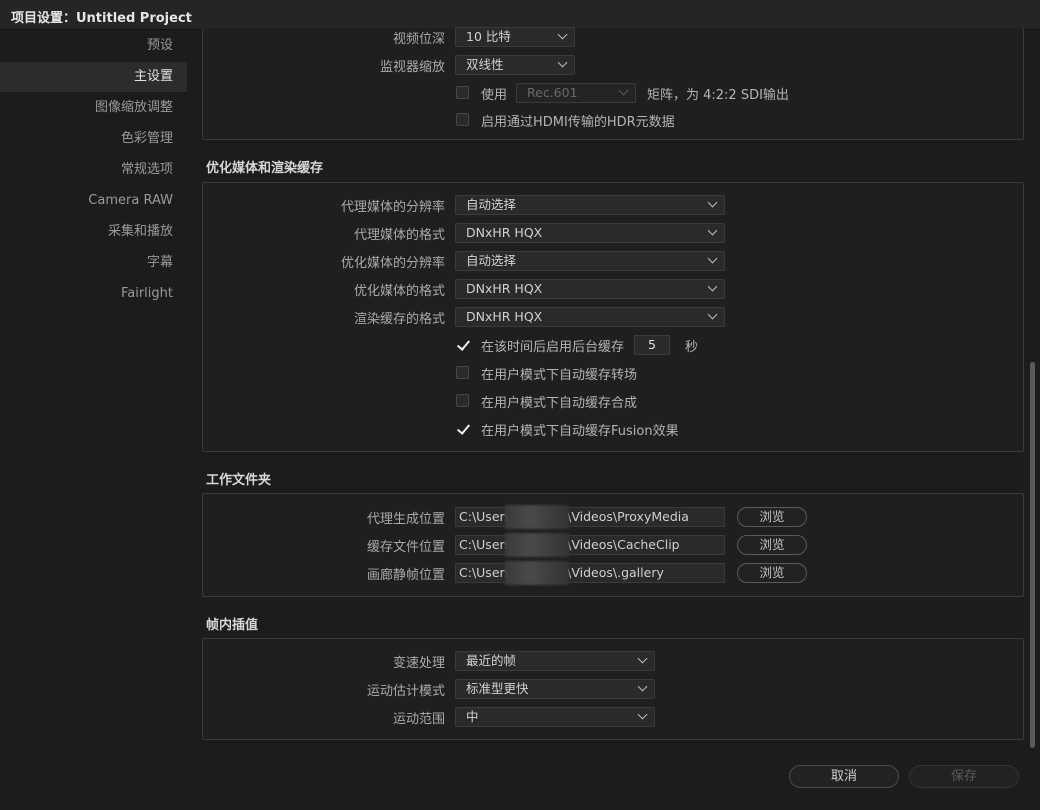 Image resolution: width=1040 pixels, height=810 pixels. What do you see at coordinates (652, 345) in the screenshot?
I see `background-cache-seconds-input: 5` at bounding box center [652, 345].